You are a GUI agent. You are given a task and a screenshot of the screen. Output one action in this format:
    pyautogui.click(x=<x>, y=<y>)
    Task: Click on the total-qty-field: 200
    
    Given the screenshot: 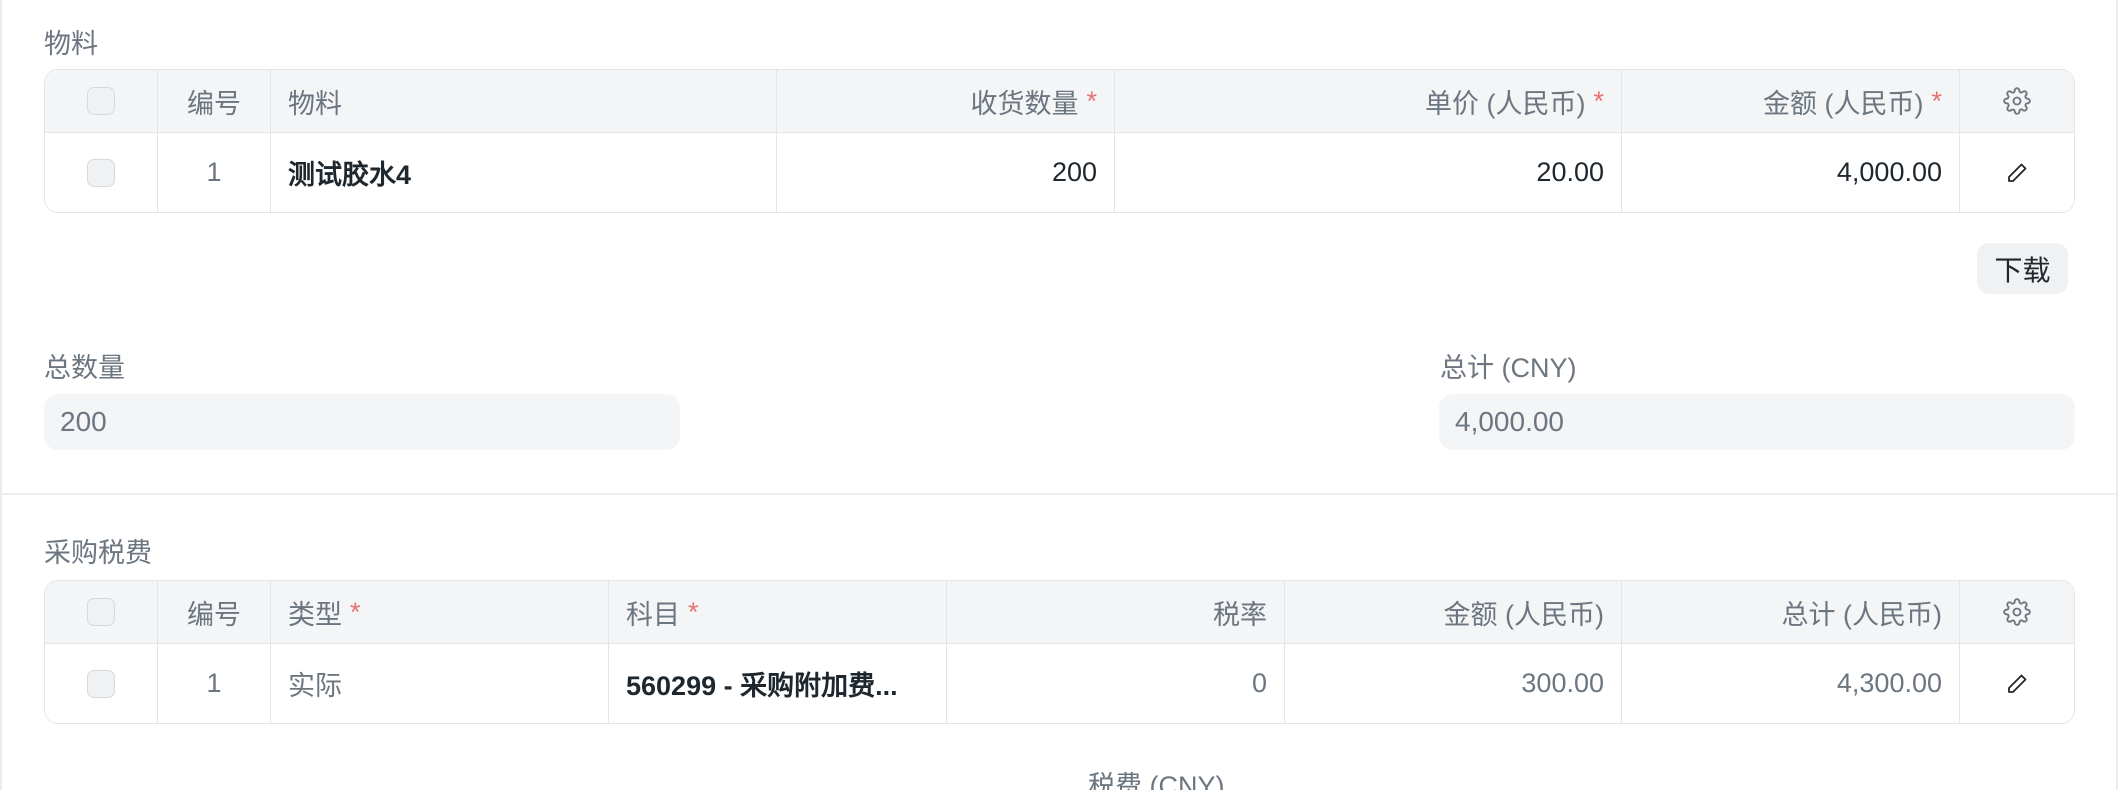 What is the action you would take?
    pyautogui.click(x=362, y=422)
    